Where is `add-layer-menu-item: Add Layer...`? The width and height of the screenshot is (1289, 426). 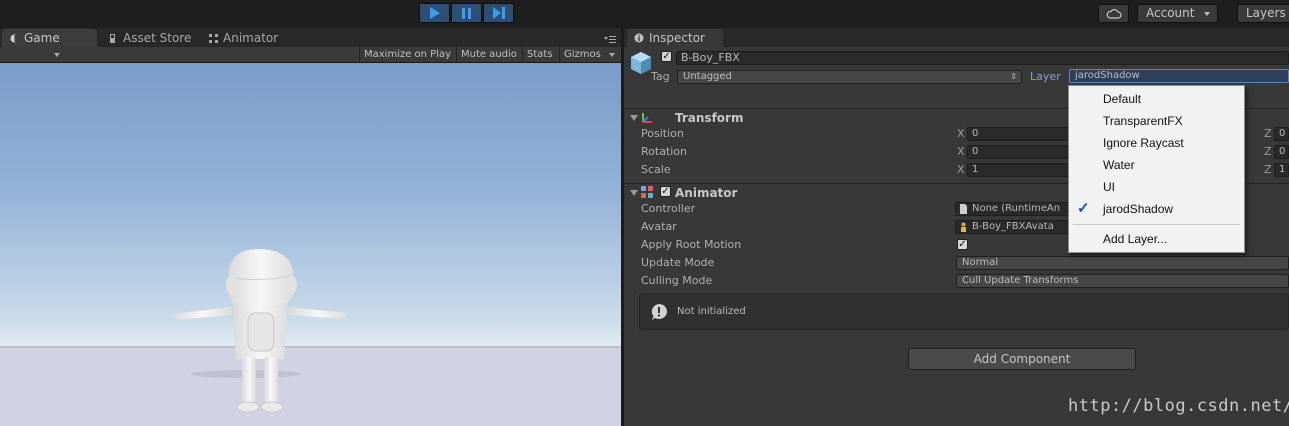 add-layer-menu-item: Add Layer... is located at coordinates (1156, 239).